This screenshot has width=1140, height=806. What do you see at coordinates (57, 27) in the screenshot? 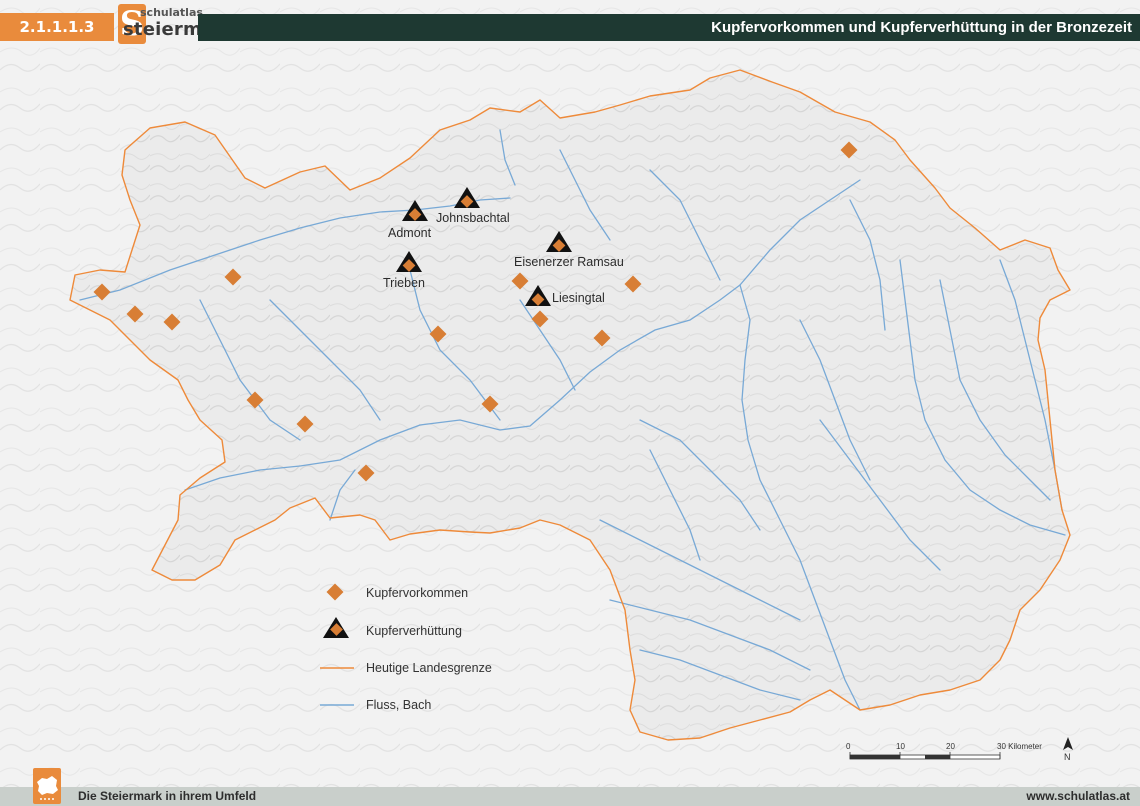
I see `map-code-badge: 2.1.1.1.3` at bounding box center [57, 27].